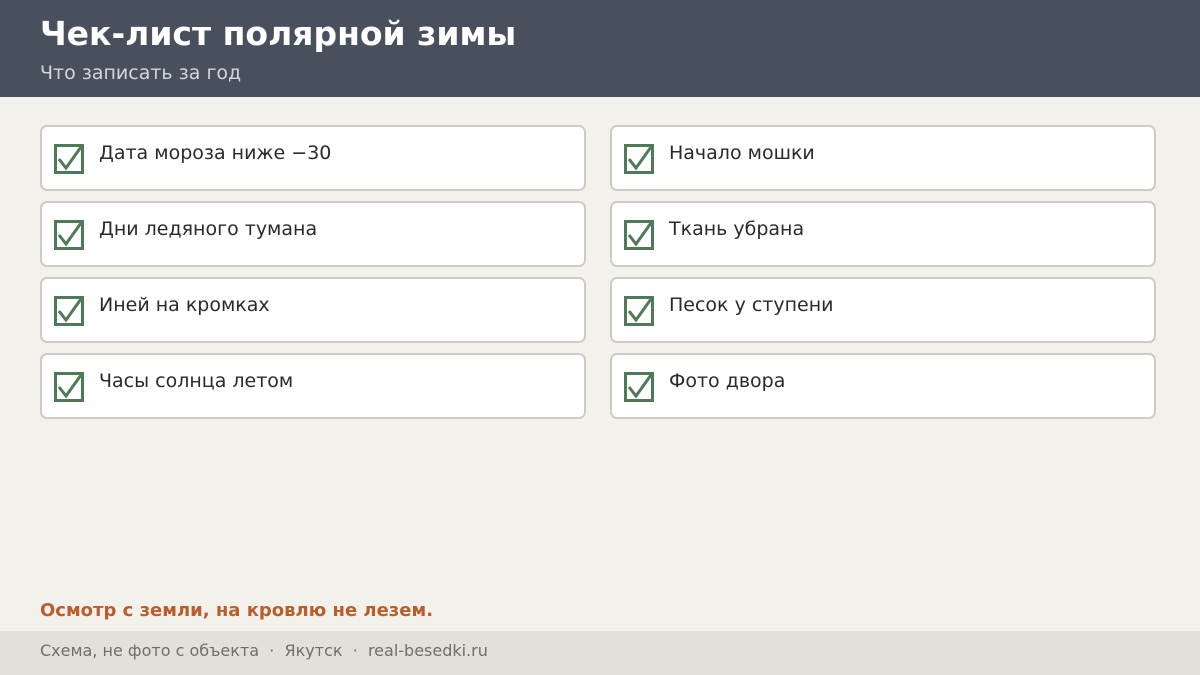 Image resolution: width=1200 pixels, height=675 pixels. Describe the element at coordinates (737, 229) in the screenshot. I see `checklist-item-label: Ткань убрана` at that location.